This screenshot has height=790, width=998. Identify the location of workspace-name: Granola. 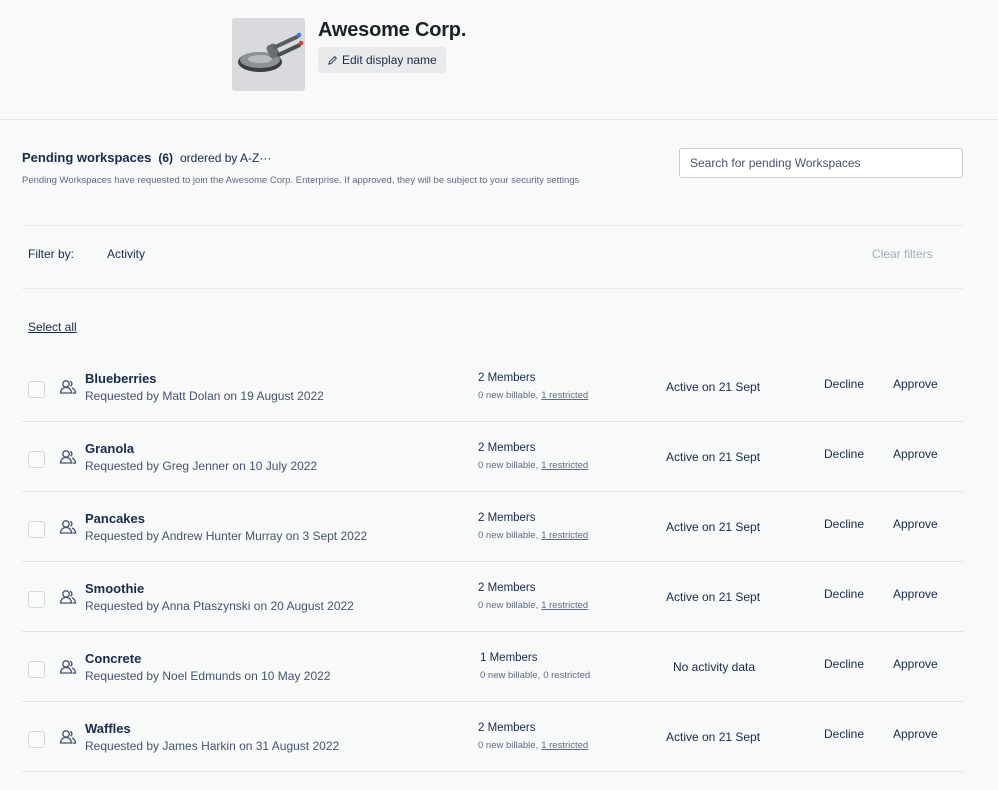
(110, 448).